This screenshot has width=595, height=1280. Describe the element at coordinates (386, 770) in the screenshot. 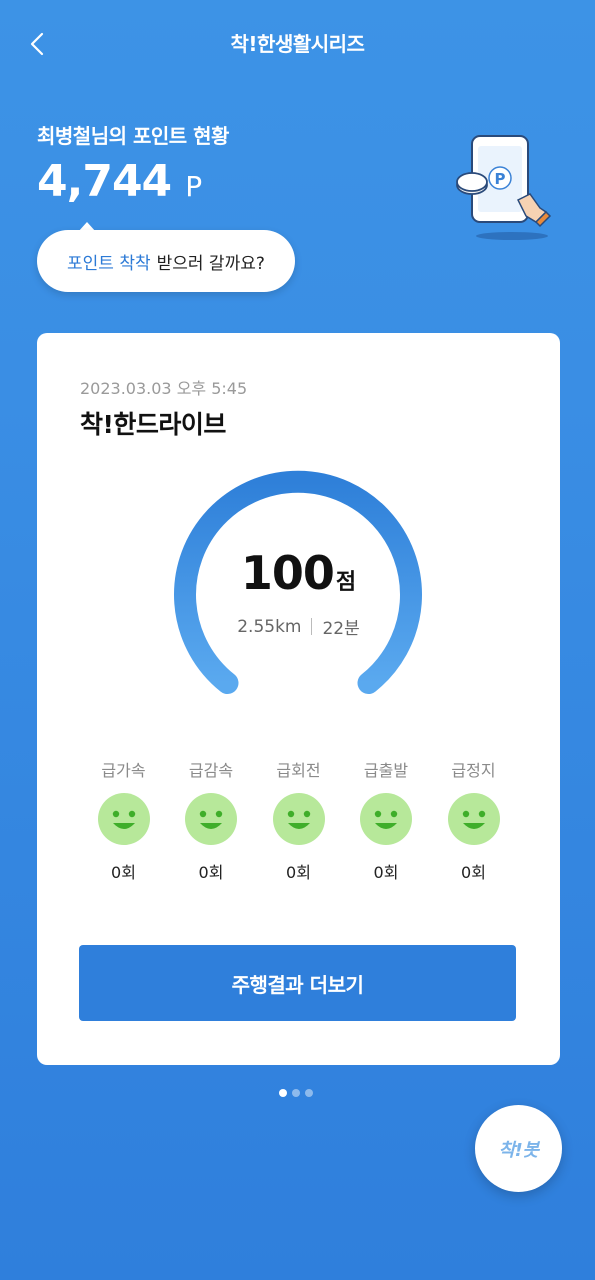

I see `event-label: 급출발` at that location.